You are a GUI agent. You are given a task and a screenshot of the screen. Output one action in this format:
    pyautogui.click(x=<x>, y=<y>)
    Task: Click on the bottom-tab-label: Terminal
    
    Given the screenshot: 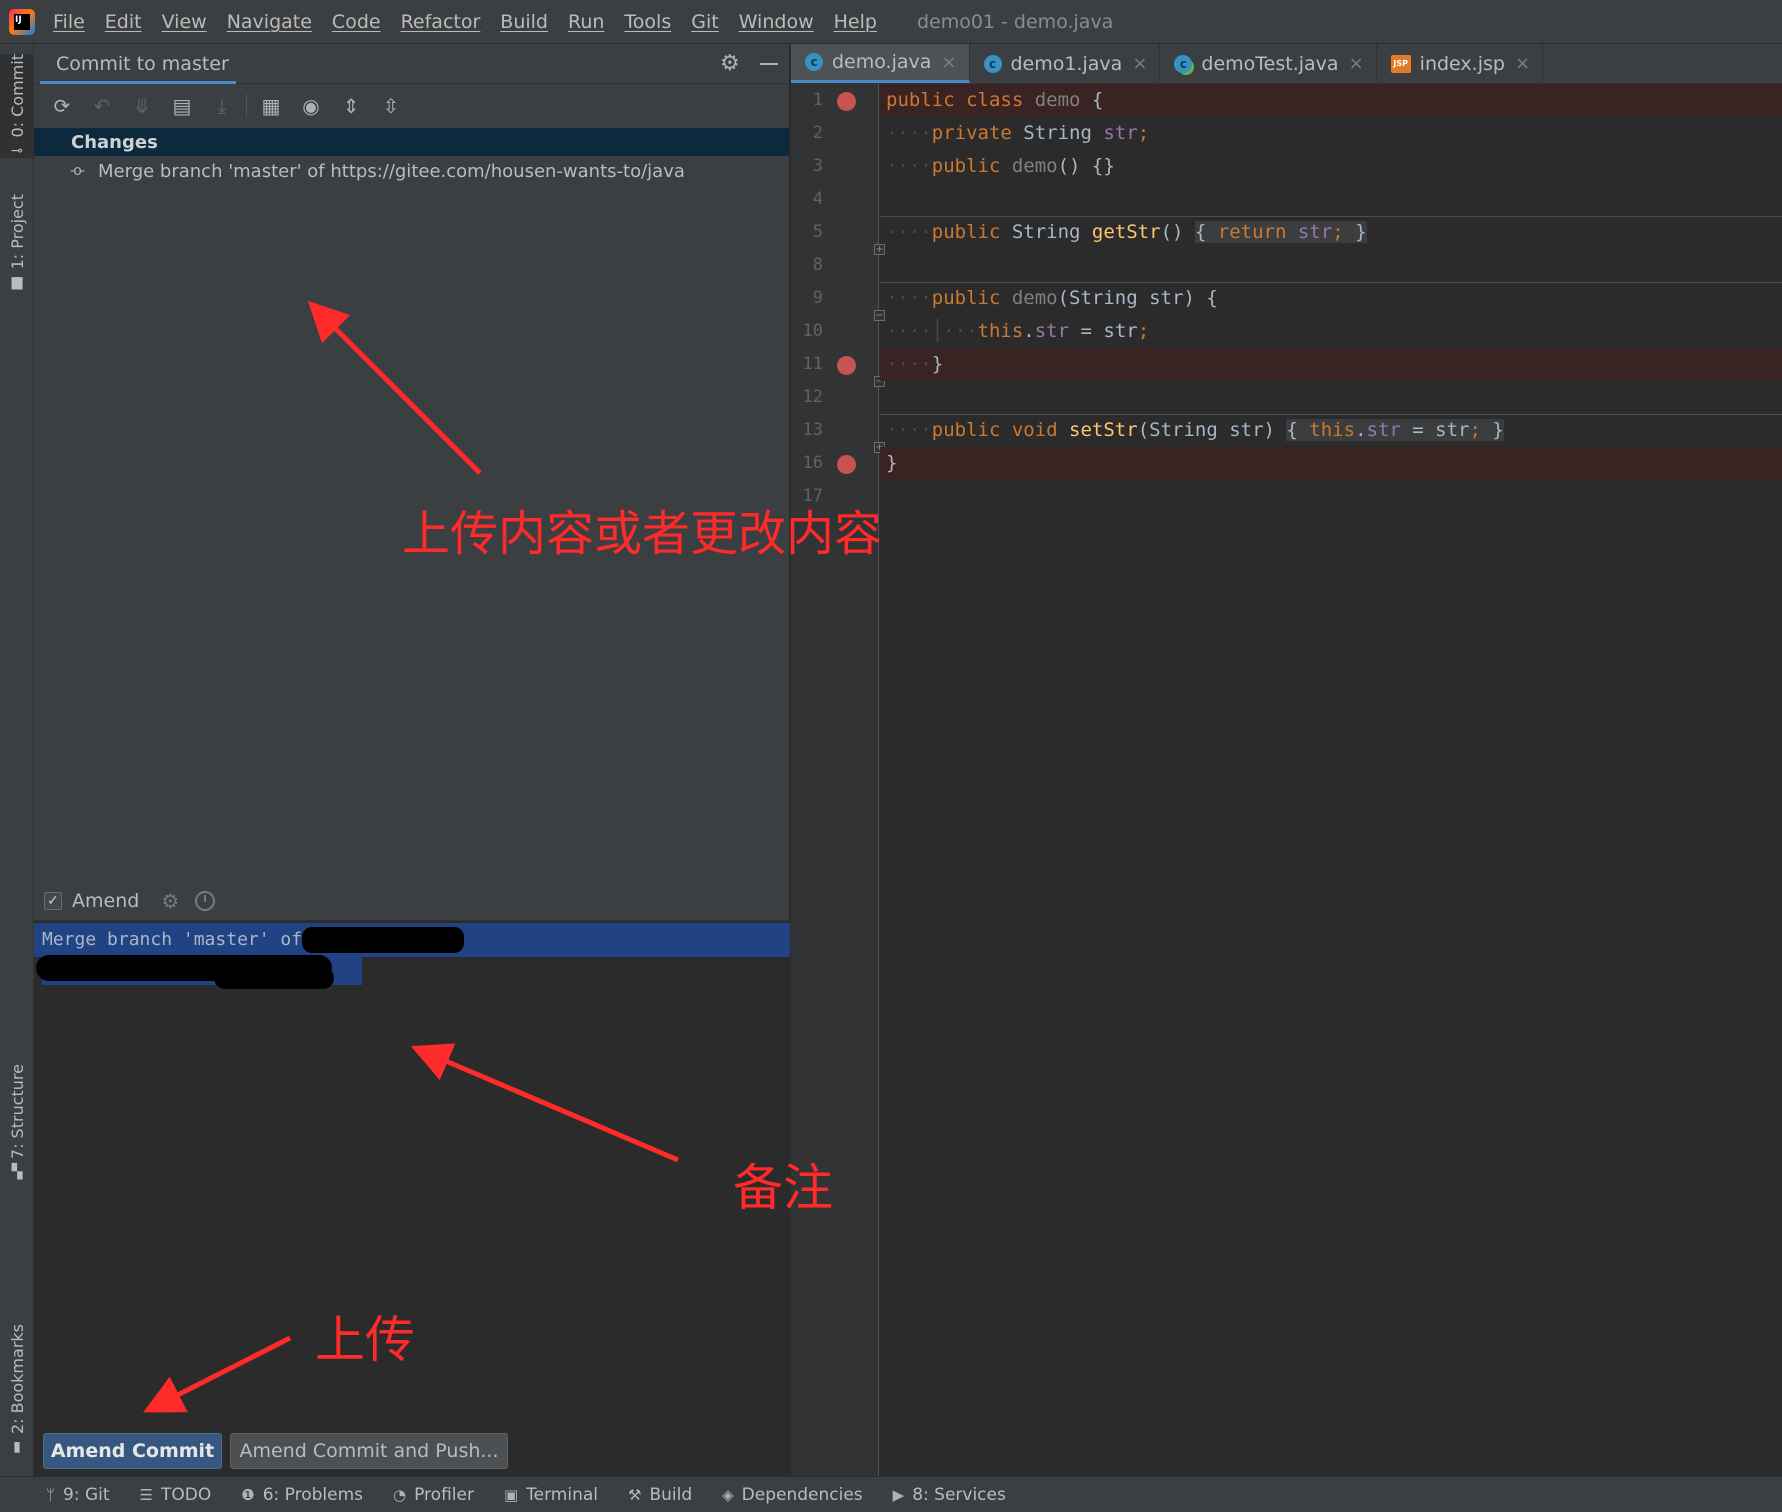 What is the action you would take?
    pyautogui.click(x=562, y=1494)
    